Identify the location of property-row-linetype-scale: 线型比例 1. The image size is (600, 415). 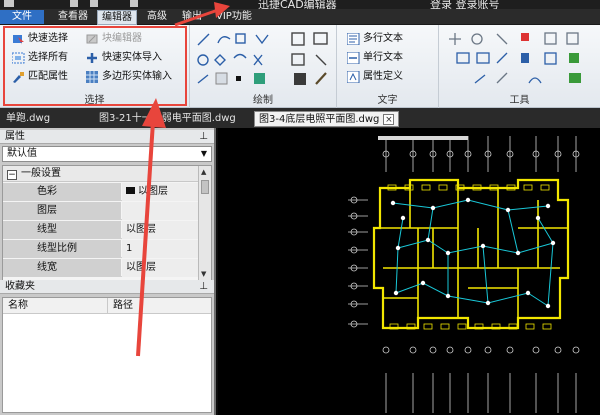
(101, 249).